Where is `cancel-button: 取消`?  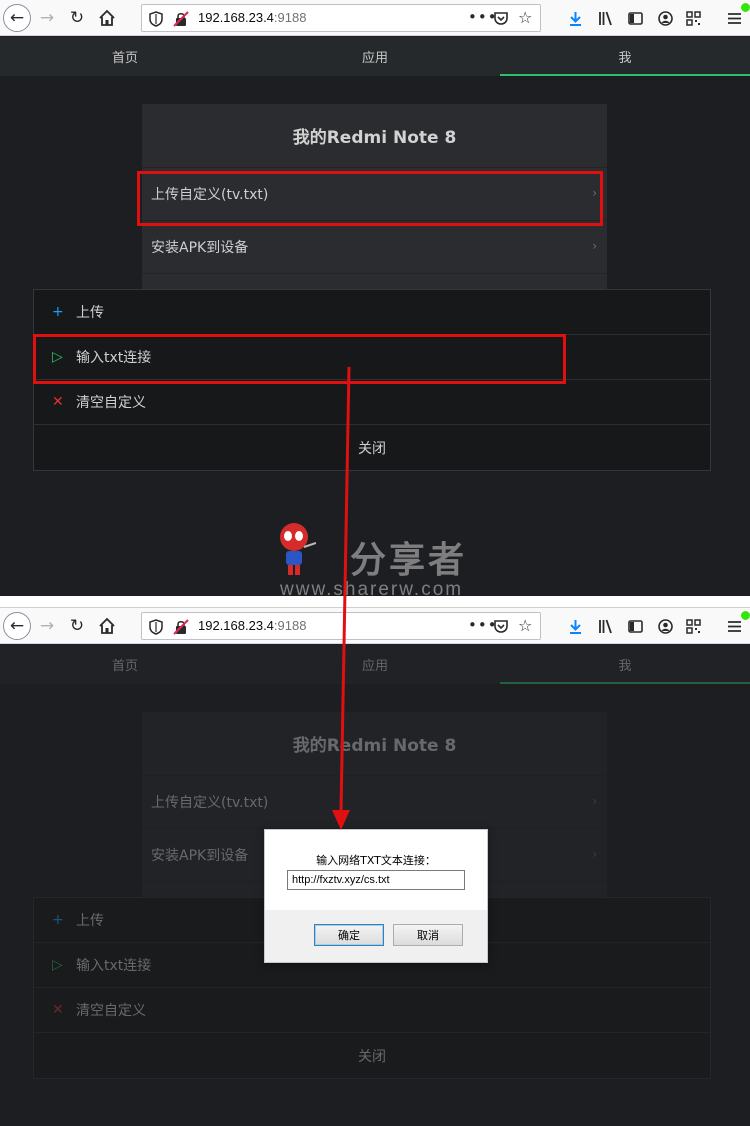
cancel-button: 取消 is located at coordinates (428, 935).